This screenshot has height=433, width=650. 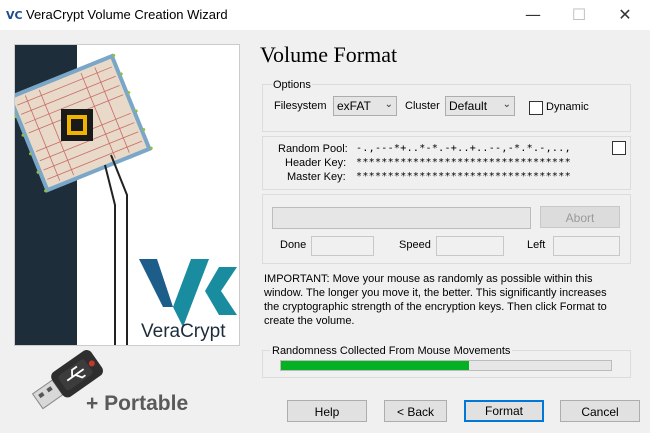 What do you see at coordinates (463, 148) in the screenshot?
I see `random-pool-value: -.,---*+..*-*.-+..+..--,-*.*.-,..,` at bounding box center [463, 148].